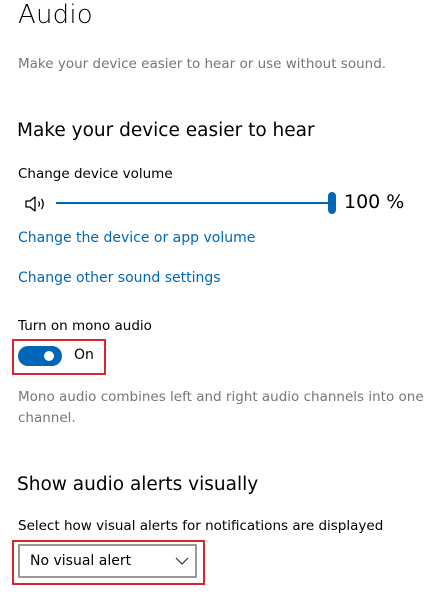 The image size is (436, 599). Describe the element at coordinates (49, 356) in the screenshot. I see `toggle-knob` at that location.